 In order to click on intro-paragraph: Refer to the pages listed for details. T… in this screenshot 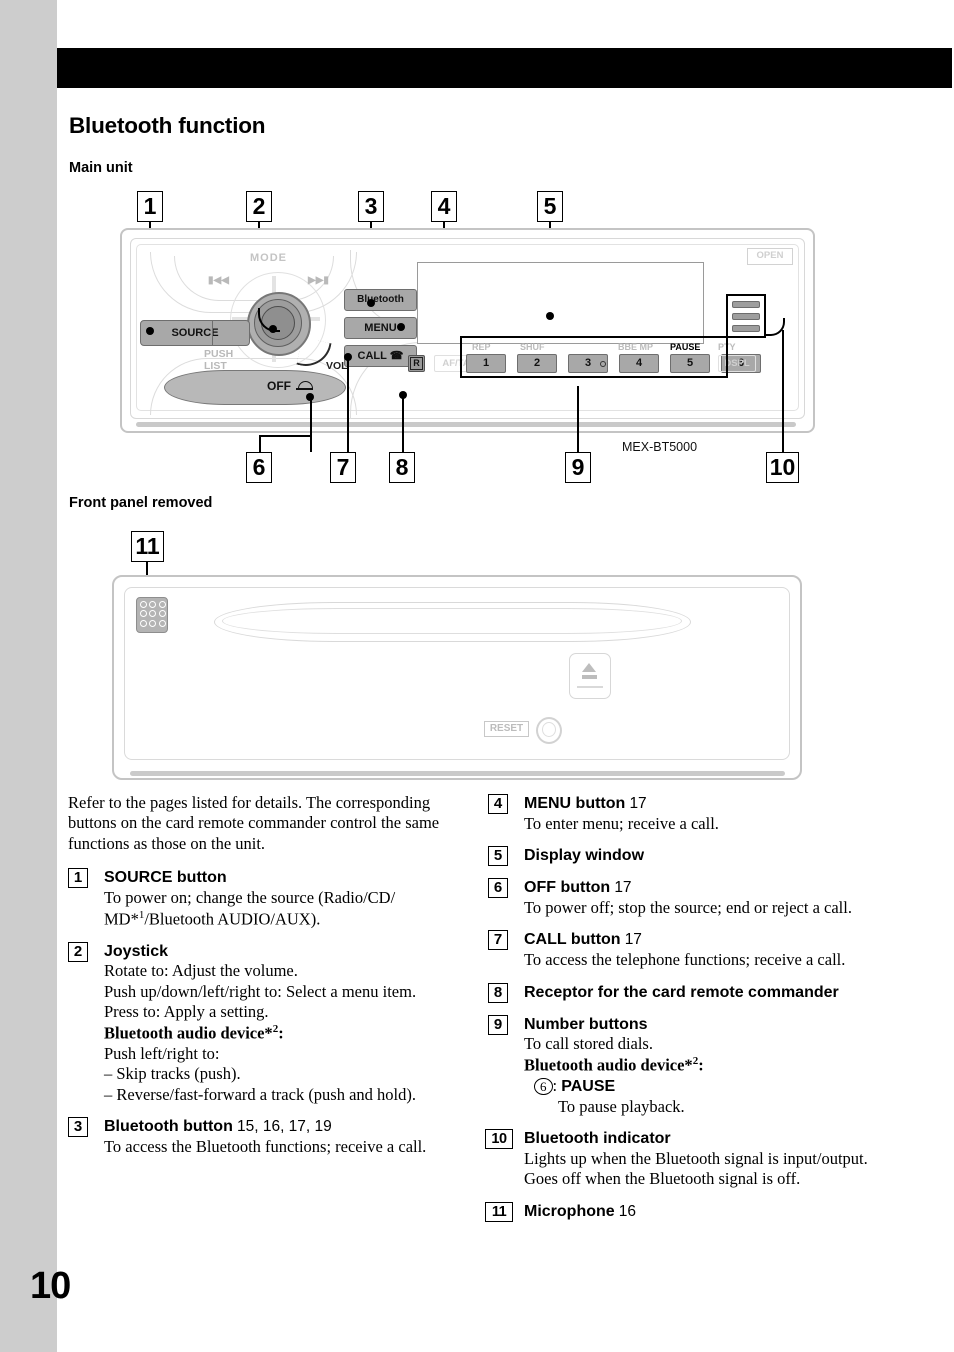, I will do `click(254, 823)`.